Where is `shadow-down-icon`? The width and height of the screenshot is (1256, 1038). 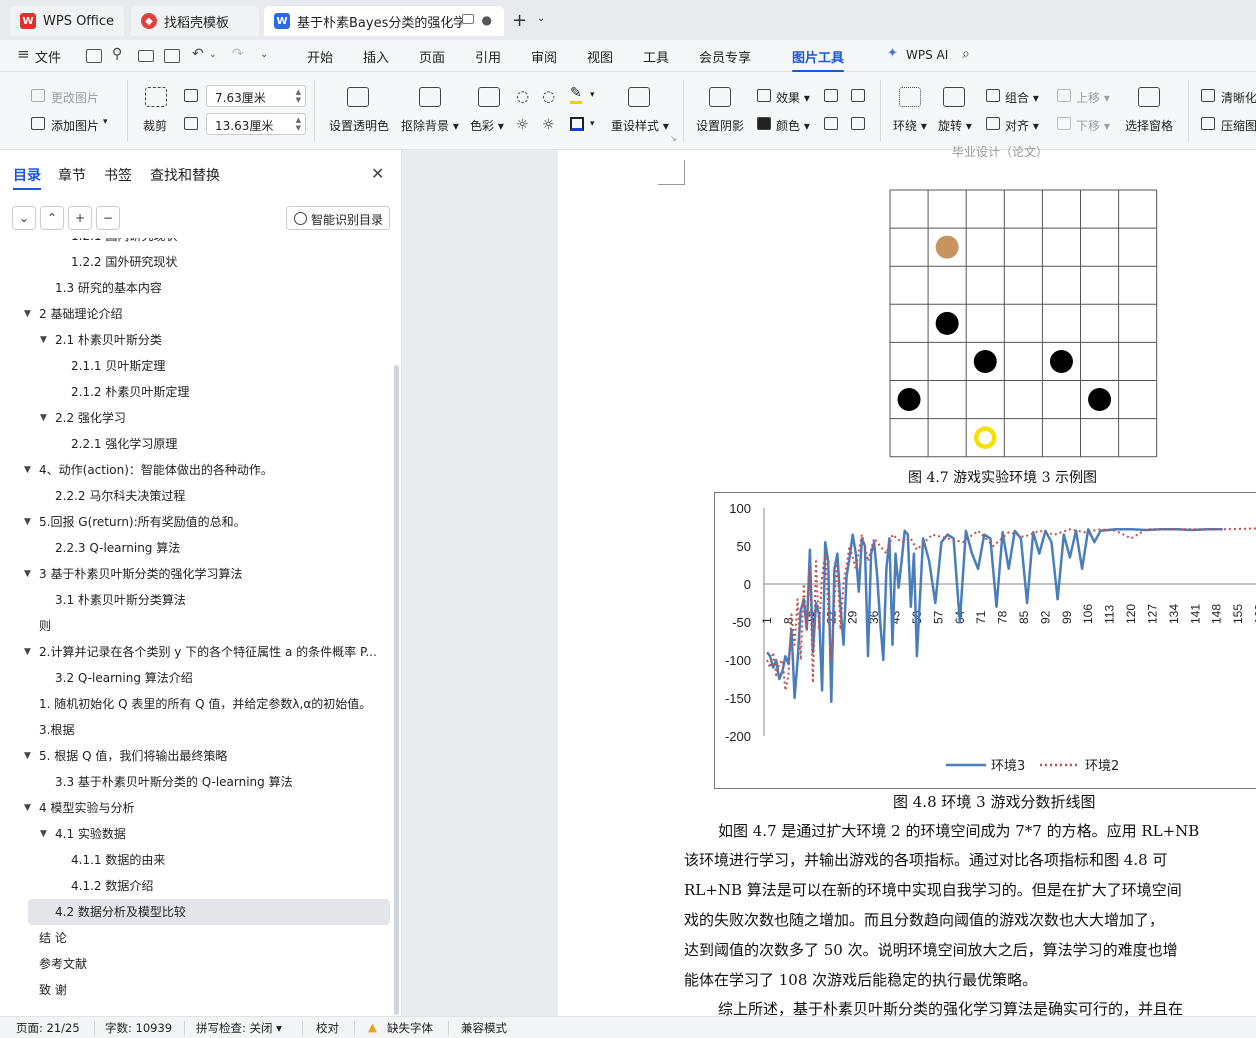
shadow-down-icon is located at coordinates (858, 95).